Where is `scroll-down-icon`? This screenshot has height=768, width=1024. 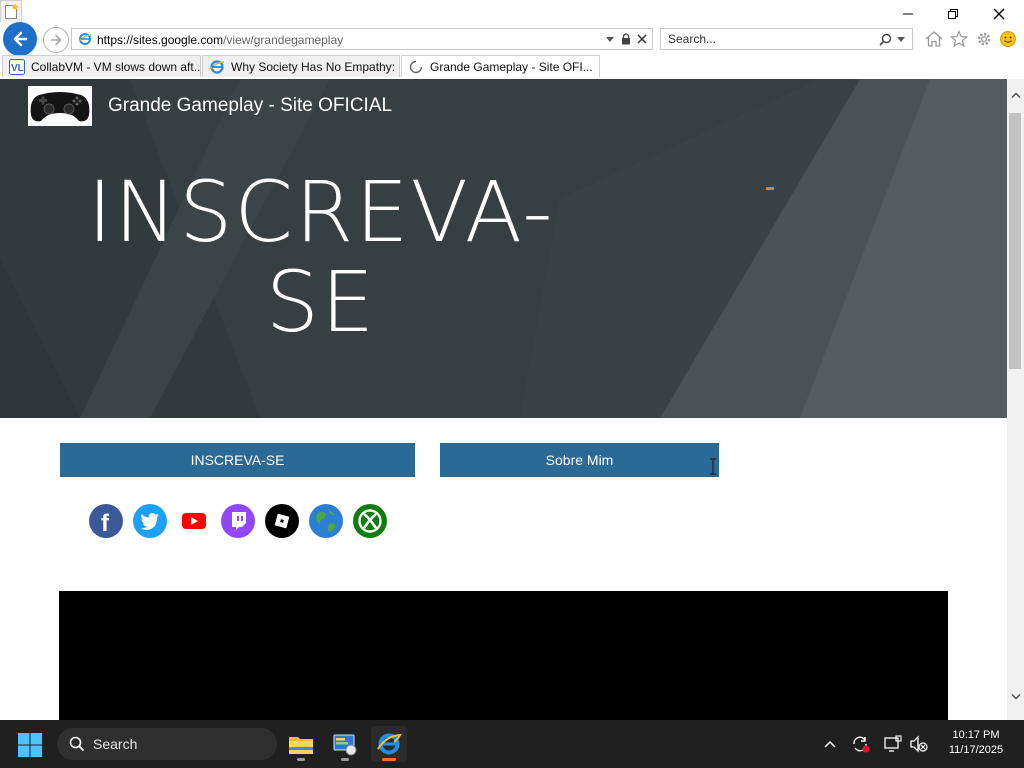
scroll-down-icon is located at coordinates (1015, 697).